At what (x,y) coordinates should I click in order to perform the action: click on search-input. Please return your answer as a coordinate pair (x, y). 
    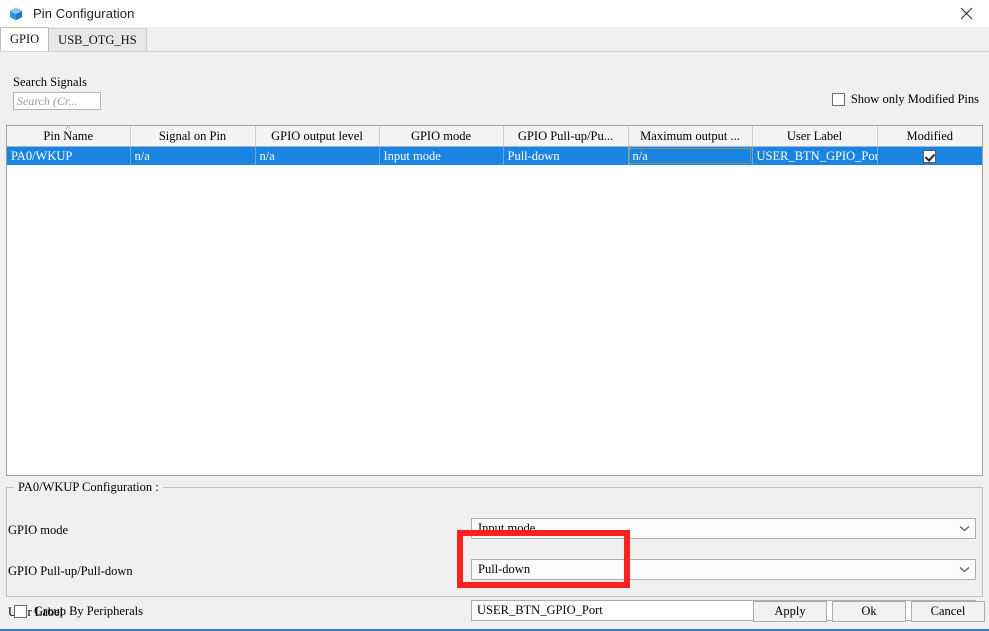
    Looking at the image, I should click on (57, 101).